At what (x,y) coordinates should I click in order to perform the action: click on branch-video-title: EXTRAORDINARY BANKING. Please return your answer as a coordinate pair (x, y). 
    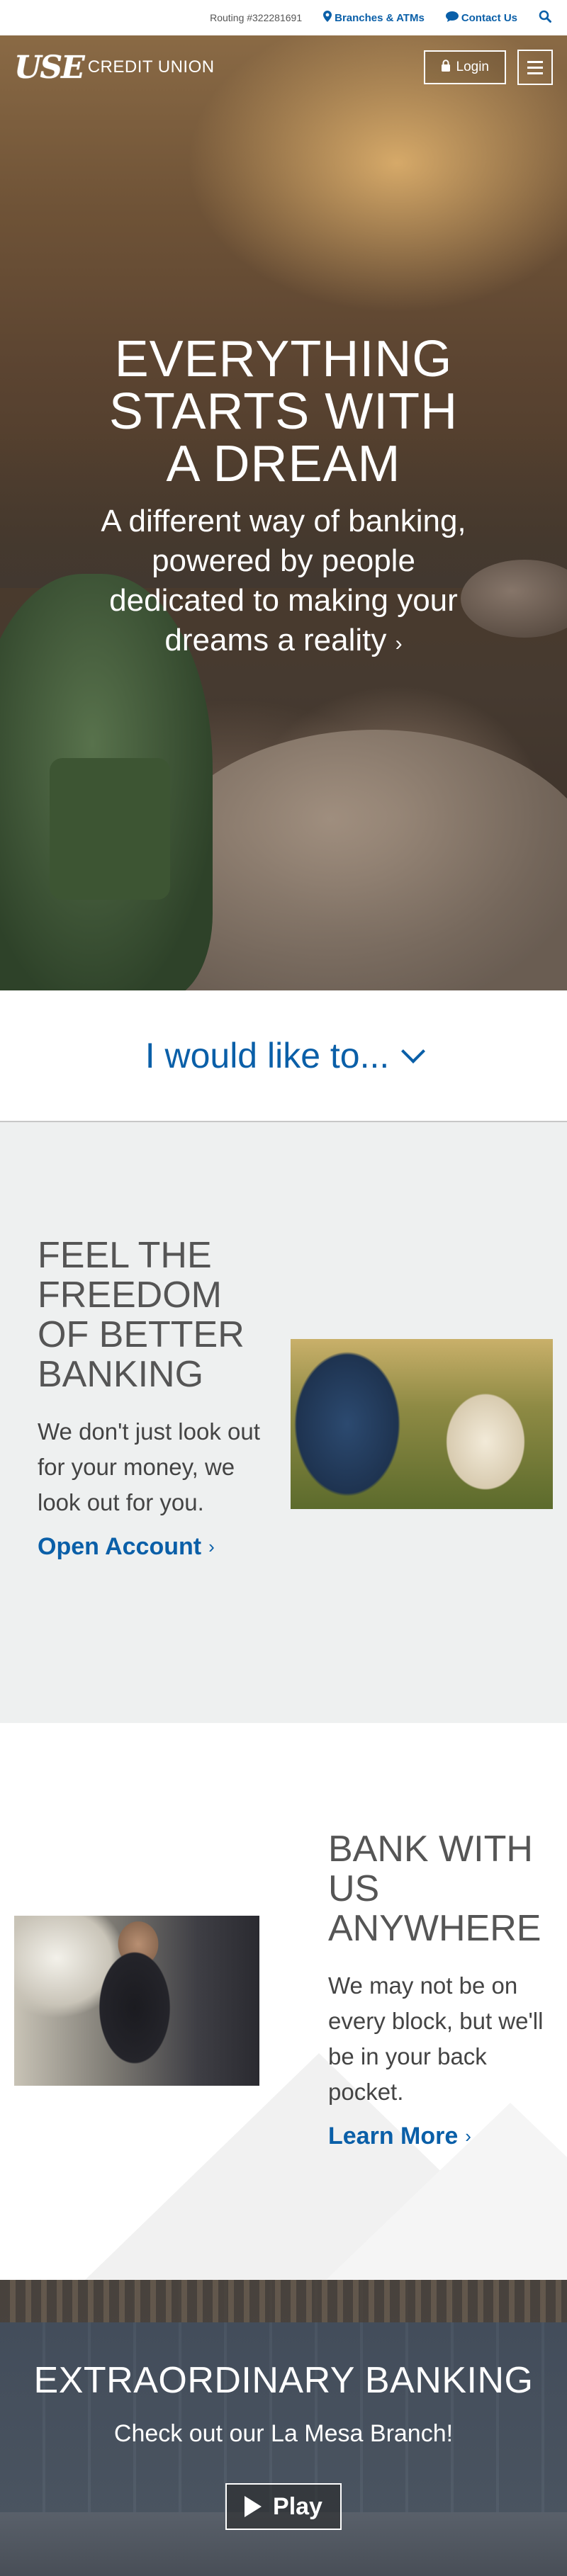
    Looking at the image, I should click on (283, 2380).